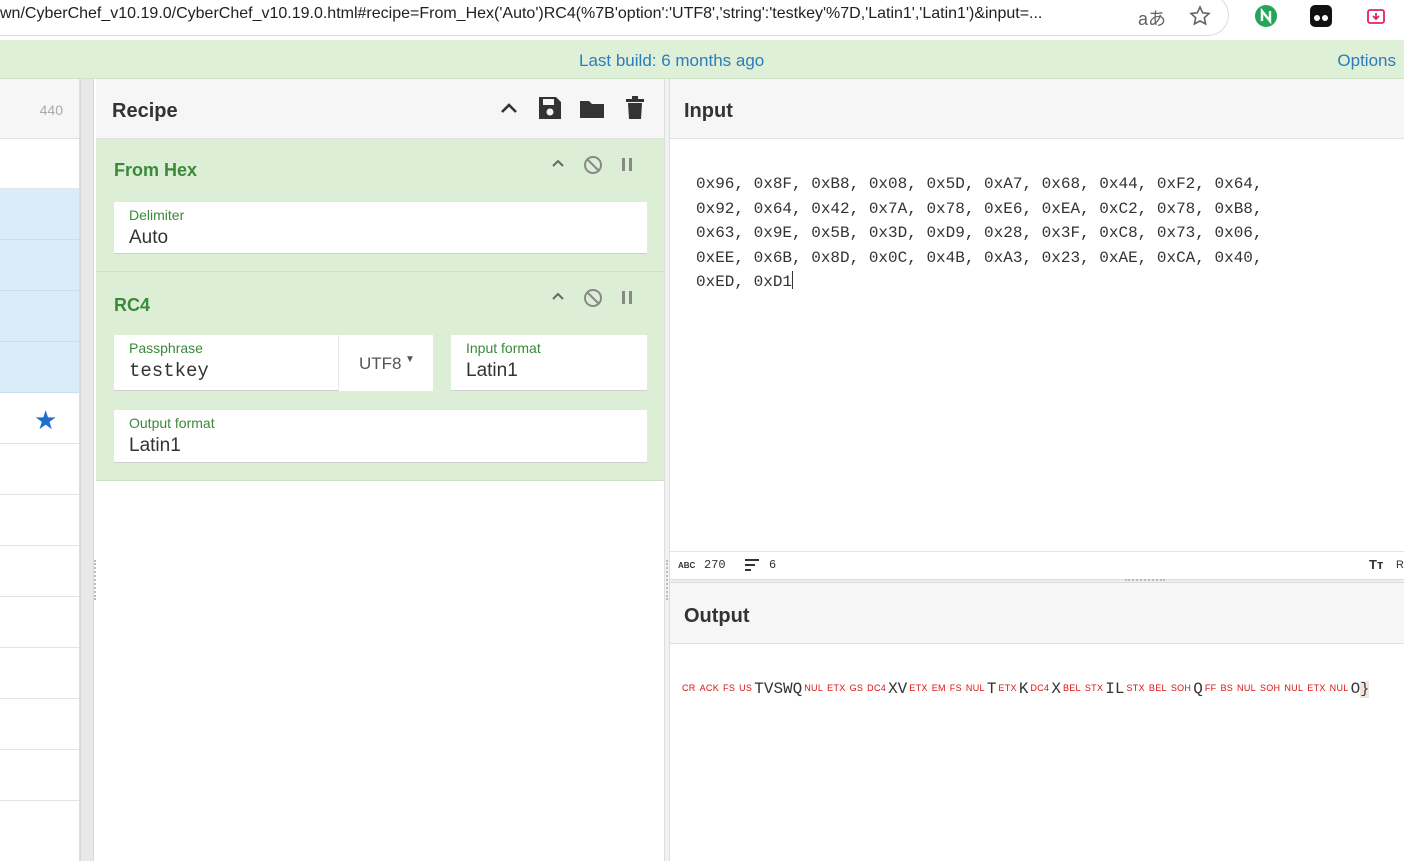 The height and width of the screenshot is (861, 1404). I want to click on output-header: Output, so click(1037, 613).